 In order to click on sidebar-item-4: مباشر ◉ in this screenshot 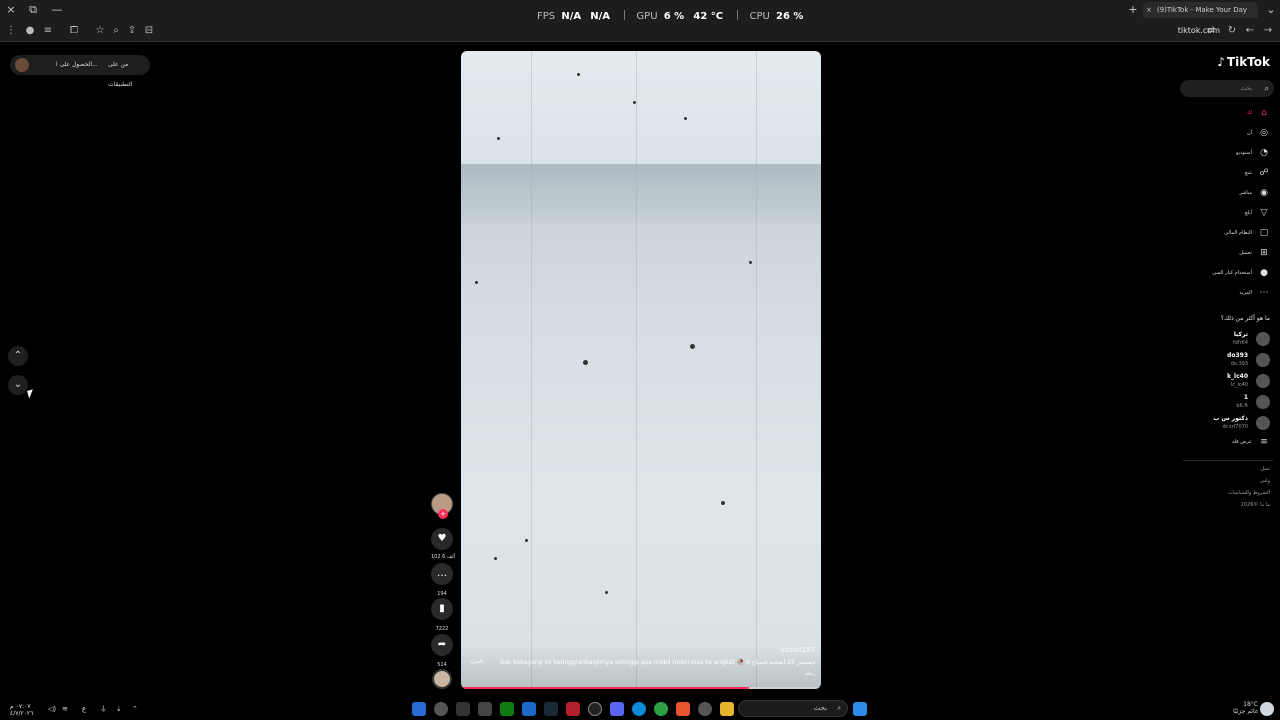, I will do `click(1210, 193)`.